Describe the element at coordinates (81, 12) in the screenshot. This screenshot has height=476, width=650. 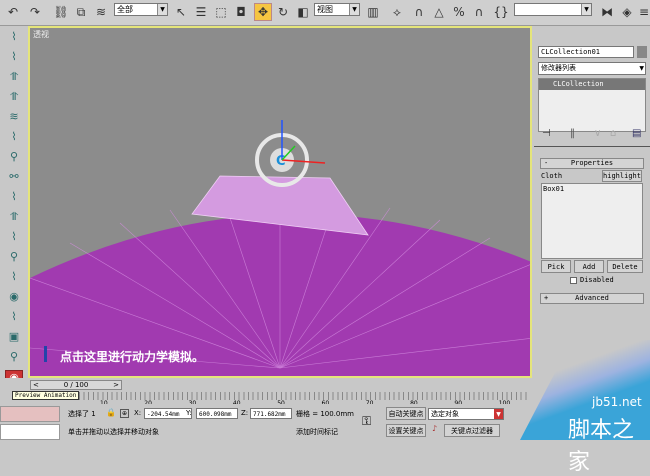
I see `unlink-icon: ⧉` at that location.